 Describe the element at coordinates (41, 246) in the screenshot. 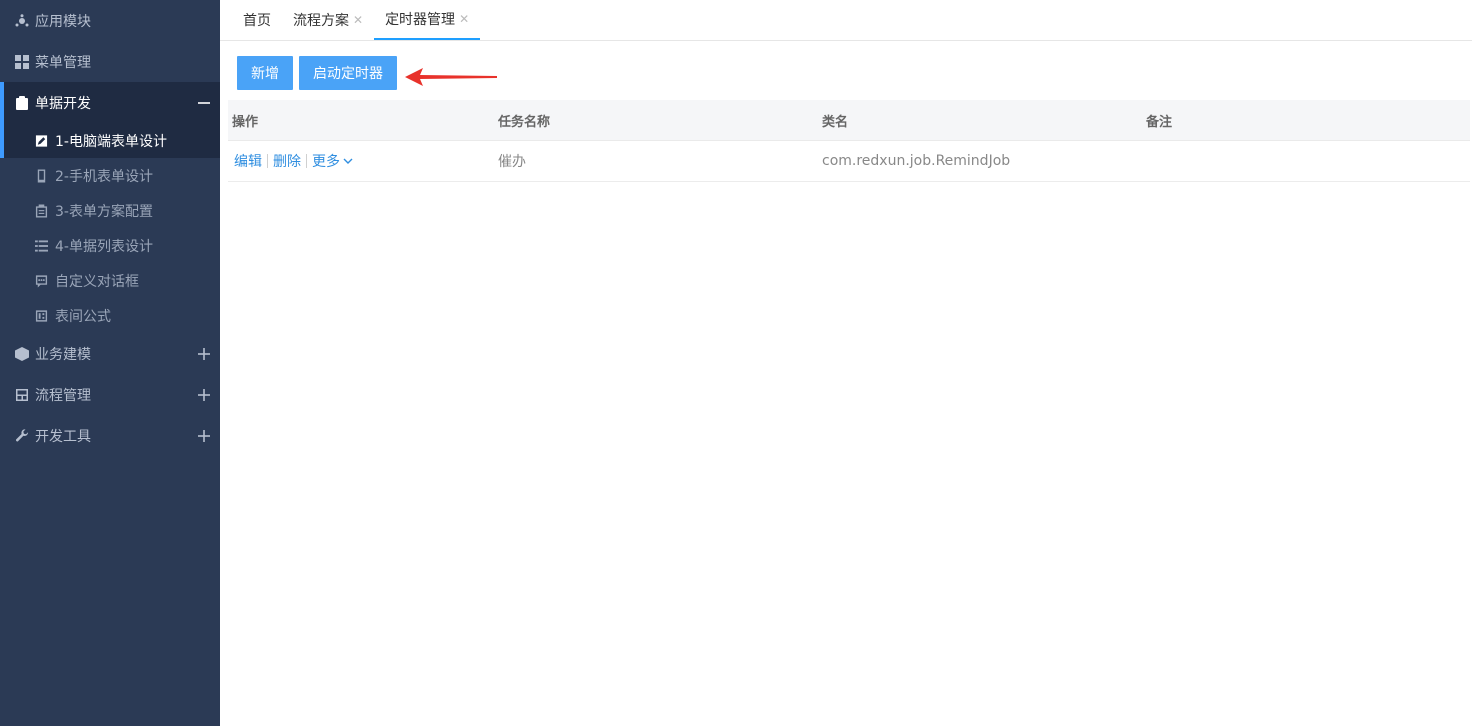

I see `list-icon` at that location.